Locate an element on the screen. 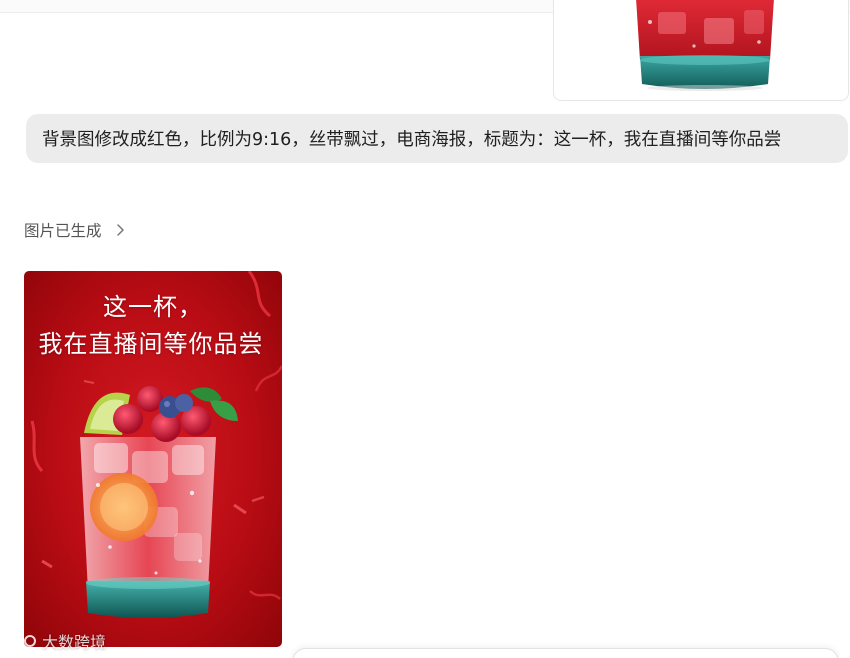 This screenshot has height=658, width=850. chat-input-box is located at coordinates (565, 653).